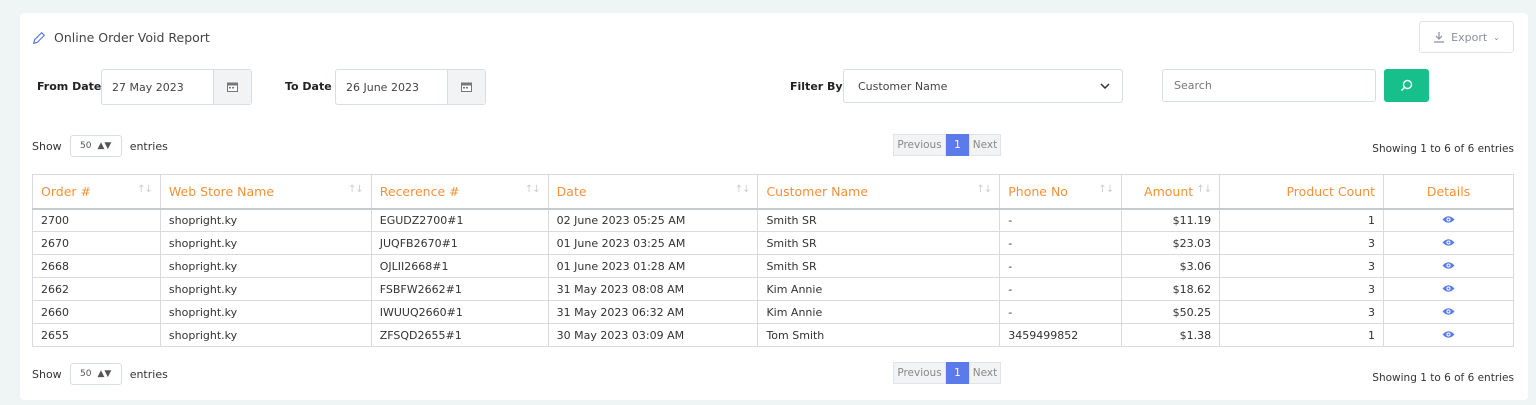 The image size is (1536, 405). Describe the element at coordinates (653, 220) in the screenshot. I see `date-cell: 02 June 2023 05:25 AM` at that location.